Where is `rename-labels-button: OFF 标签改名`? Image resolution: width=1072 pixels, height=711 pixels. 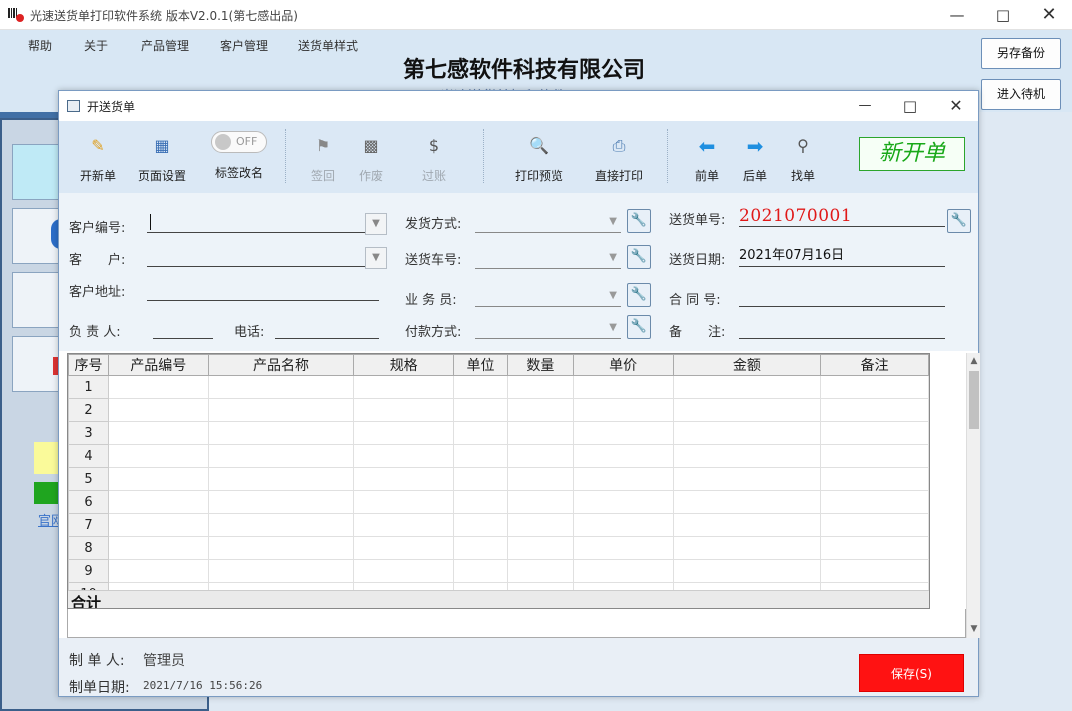
rename-labels-button: OFF 标签改名 is located at coordinates (239, 159).